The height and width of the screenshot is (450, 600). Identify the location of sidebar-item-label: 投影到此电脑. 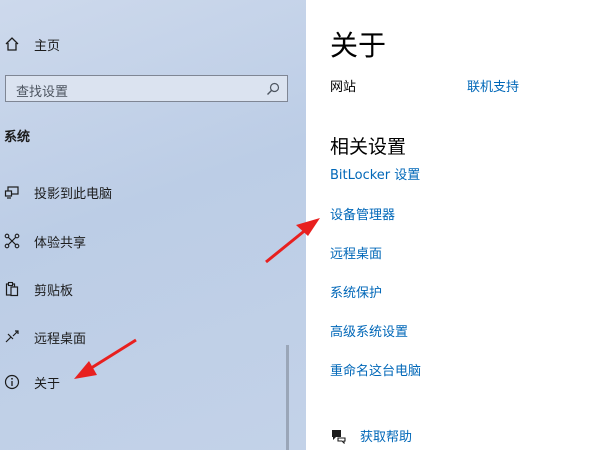
(73, 194).